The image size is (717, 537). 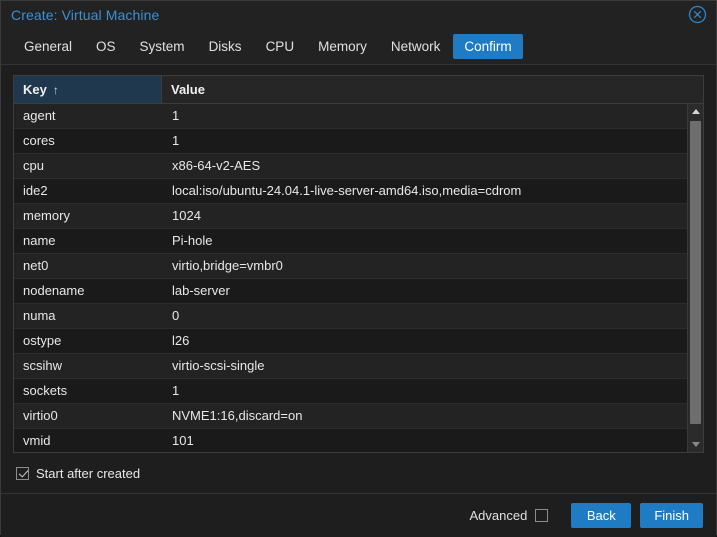 I want to click on table-row: scsihw virtio-scsi-single, so click(x=358, y=366).